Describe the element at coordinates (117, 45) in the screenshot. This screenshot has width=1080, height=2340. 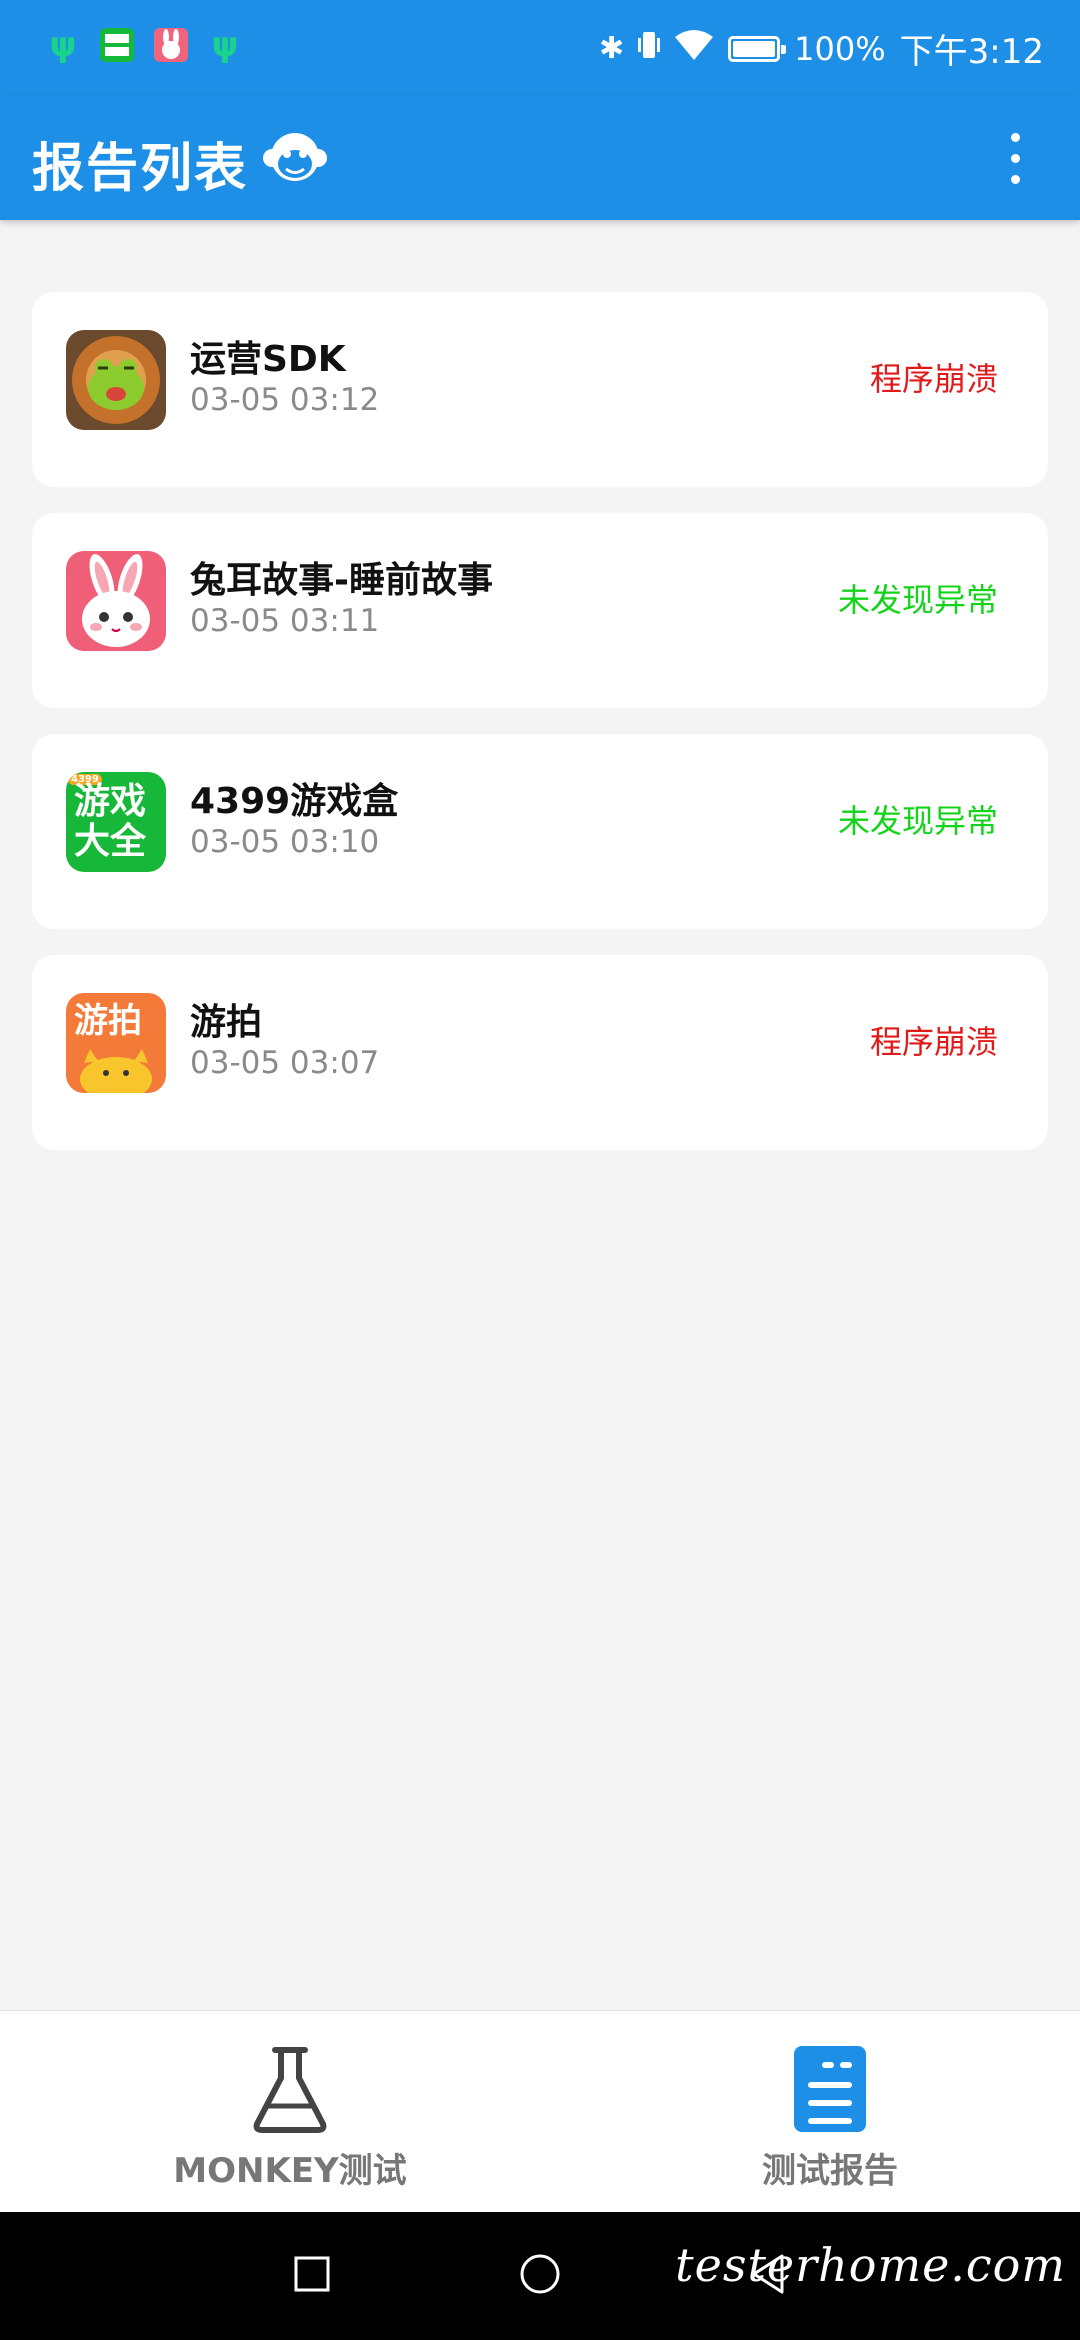
I see `4399-app-icon` at that location.